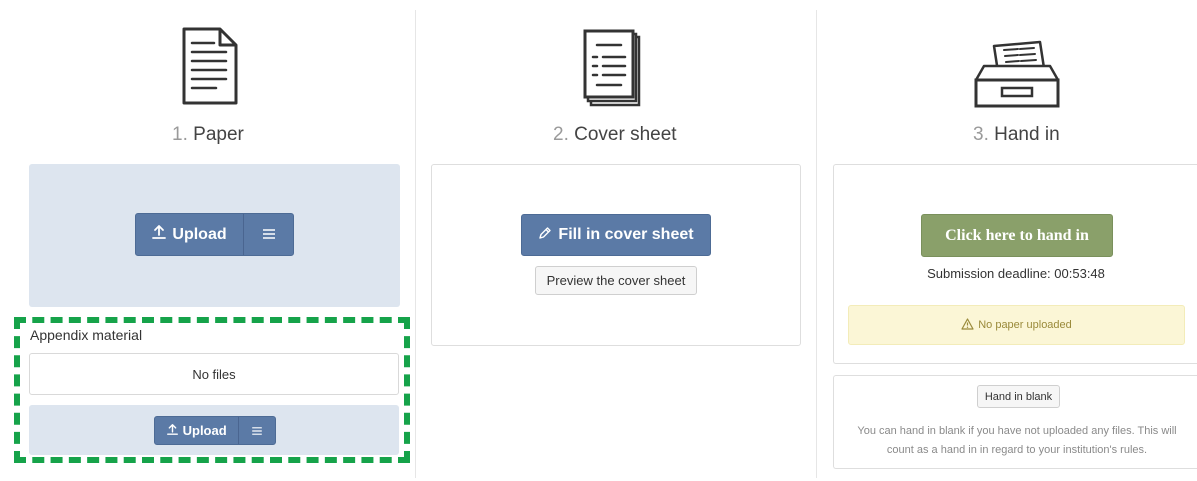 The width and height of the screenshot is (1197, 481). Describe the element at coordinates (561, 134) in the screenshot. I see `step-number: 2.` at that location.